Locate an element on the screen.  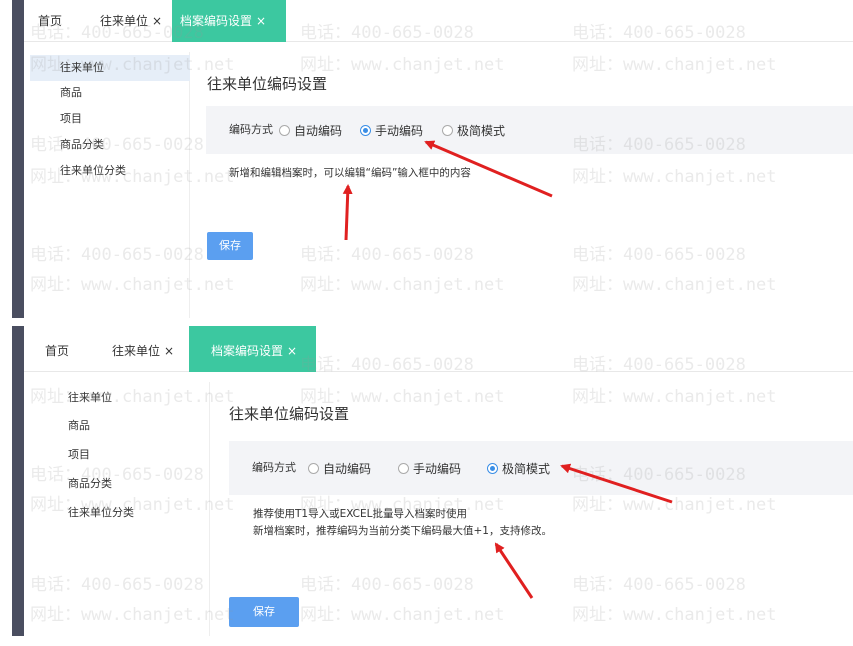
manual-mode-hint: 新增和编辑档案时，可以编辑“编码”输入框中的内容 is located at coordinates (350, 173).